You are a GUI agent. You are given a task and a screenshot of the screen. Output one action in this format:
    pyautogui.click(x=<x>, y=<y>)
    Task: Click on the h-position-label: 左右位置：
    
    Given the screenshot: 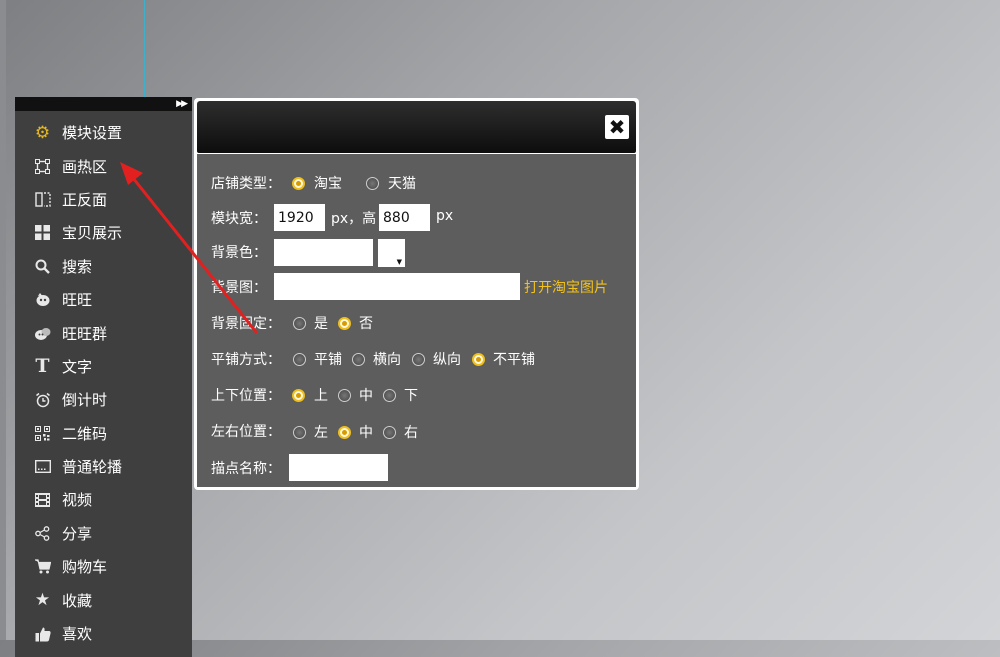 What is the action you would take?
    pyautogui.click(x=246, y=432)
    